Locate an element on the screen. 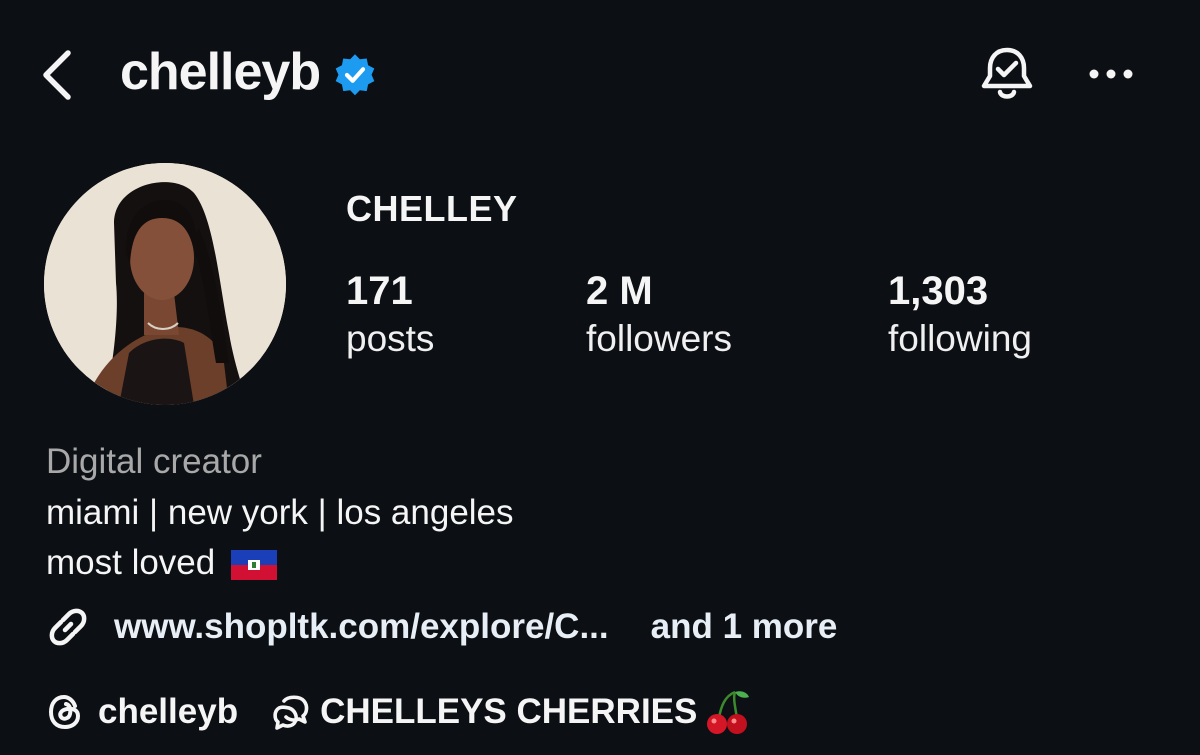 The height and width of the screenshot is (755, 1200). bio-line: miami | new york | los angeles is located at coordinates (280, 512).